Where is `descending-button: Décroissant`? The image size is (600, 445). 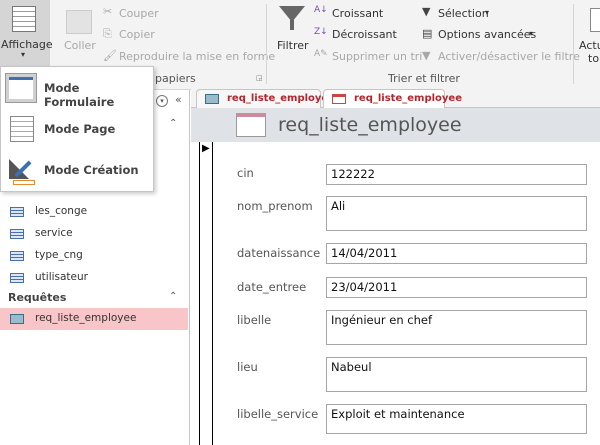 descending-button: Décroissant is located at coordinates (364, 34).